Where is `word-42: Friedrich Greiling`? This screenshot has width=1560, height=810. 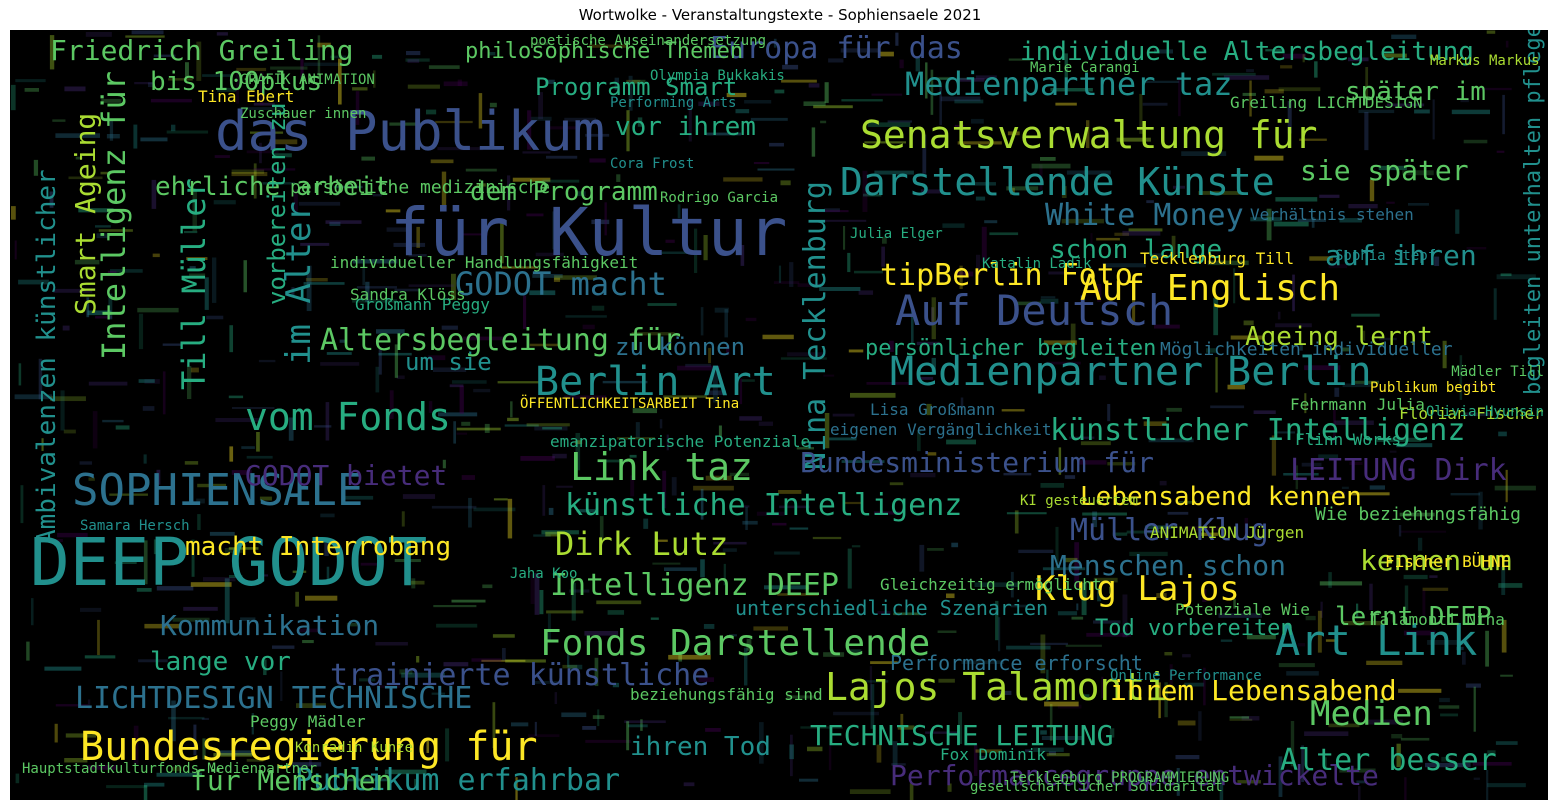 word-42: Friedrich Greiling is located at coordinates (201, 50).